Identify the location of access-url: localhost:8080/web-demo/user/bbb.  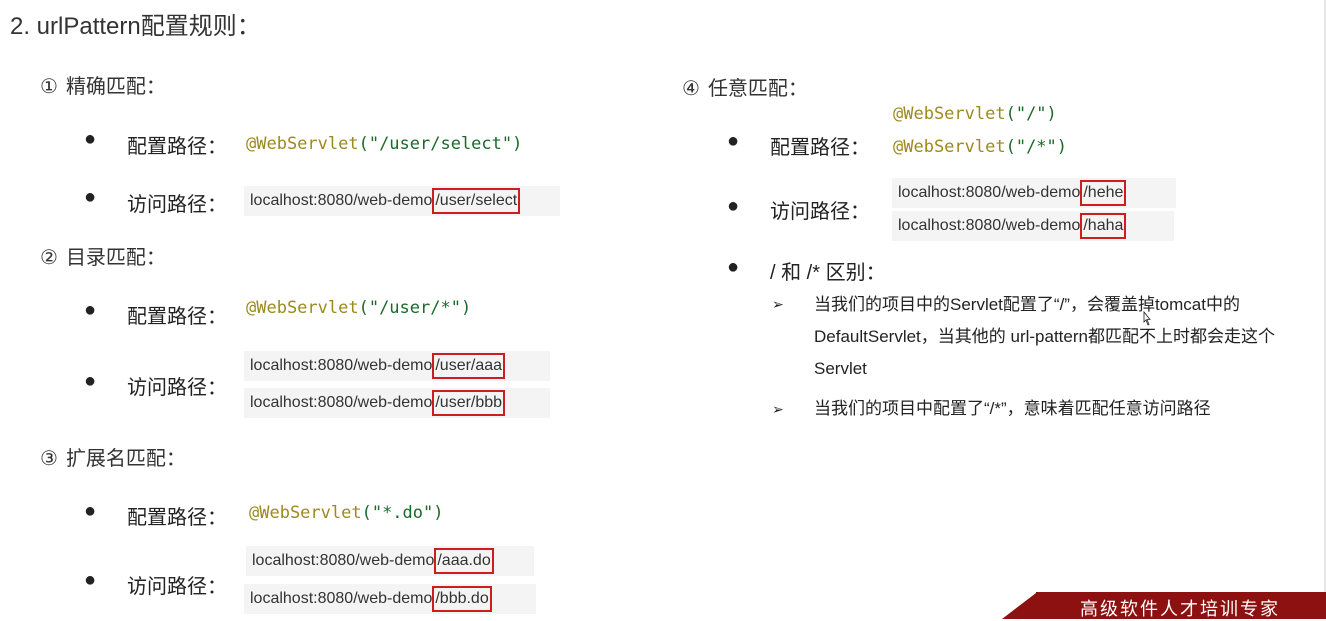
(397, 403).